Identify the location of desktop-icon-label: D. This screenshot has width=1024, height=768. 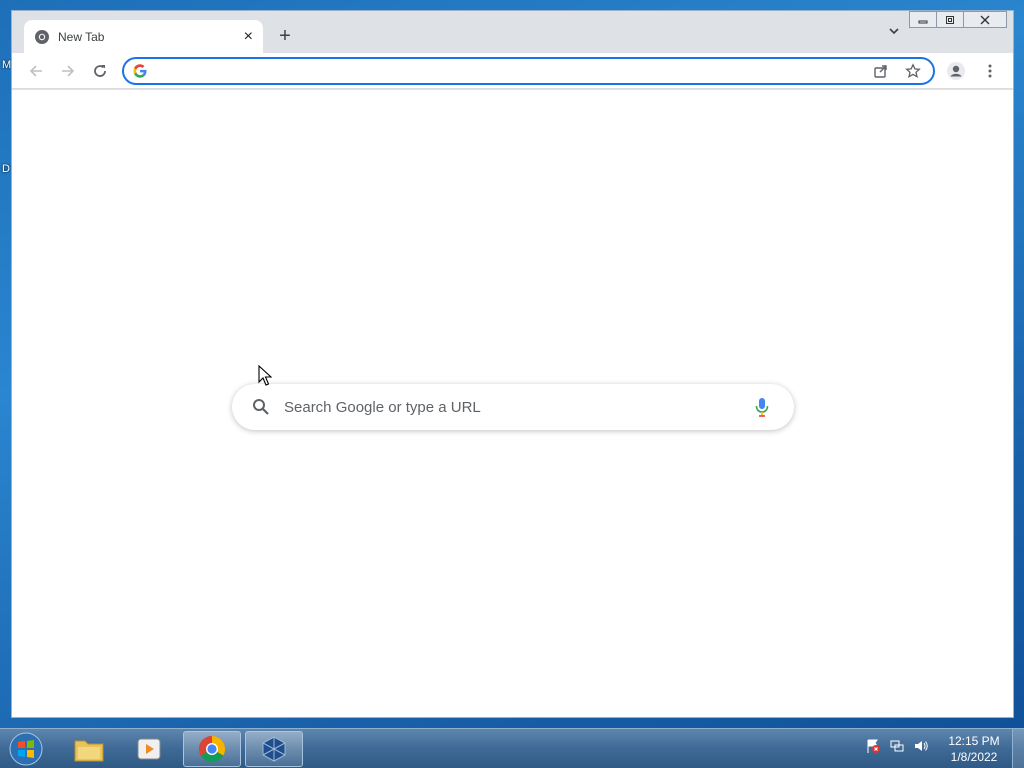
(6, 169).